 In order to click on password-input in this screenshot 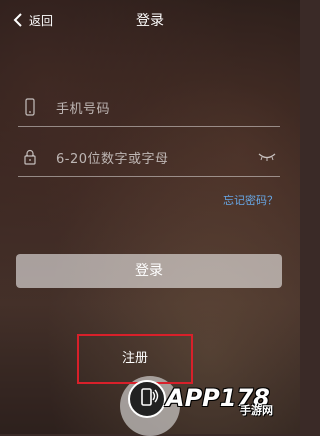, I will do `click(151, 159)`.